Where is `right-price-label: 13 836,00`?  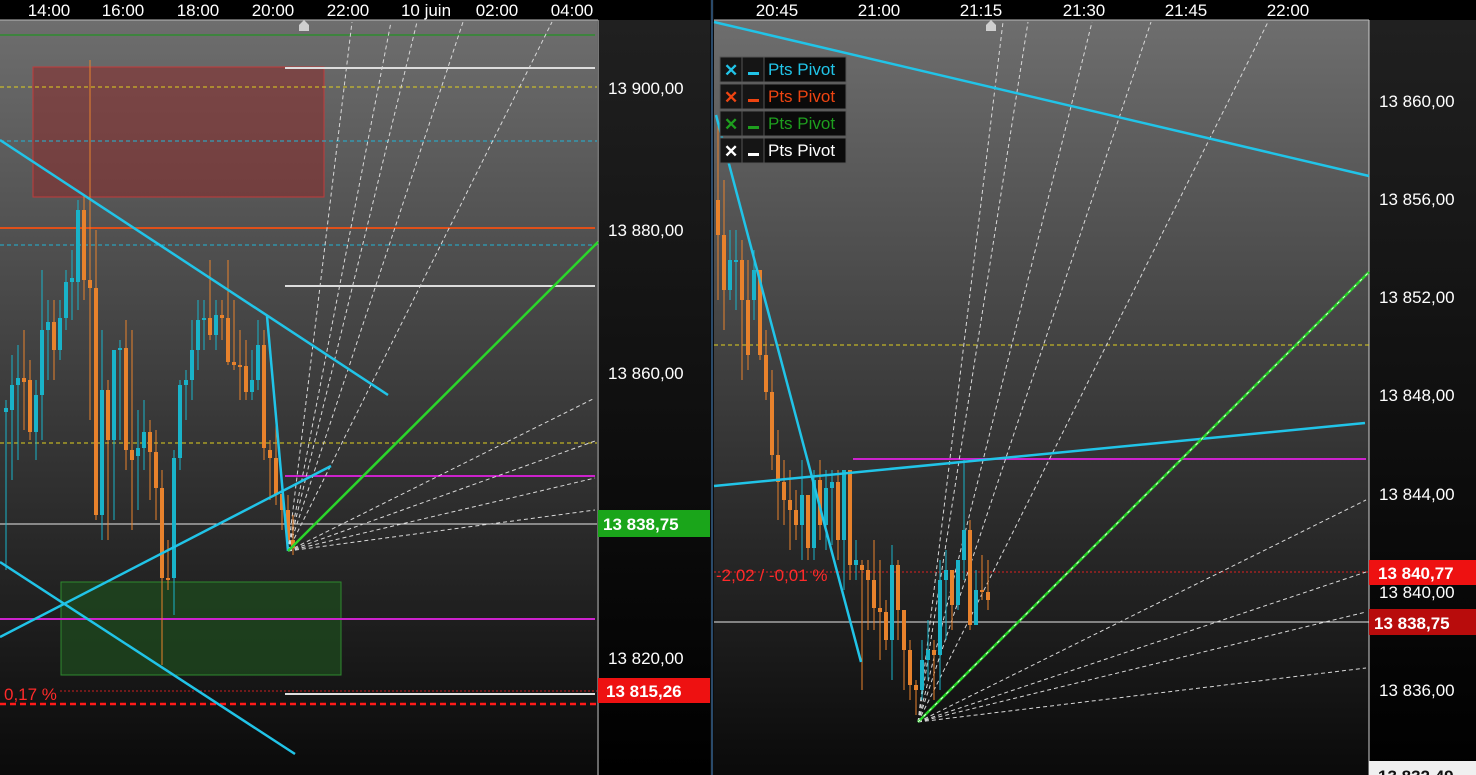 right-price-label: 13 836,00 is located at coordinates (1417, 690).